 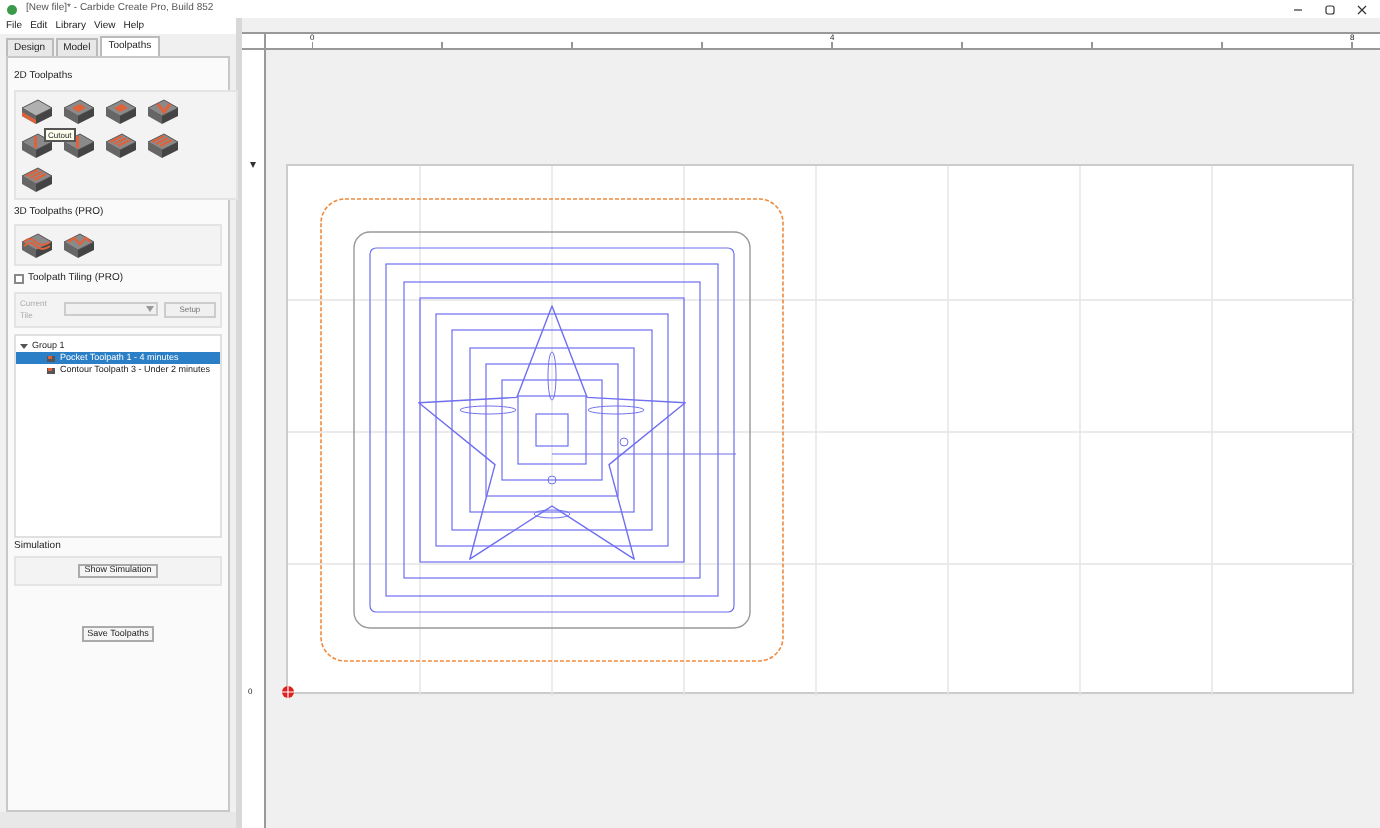 What do you see at coordinates (1298, 9) in the screenshot?
I see `minimize-icon` at bounding box center [1298, 9].